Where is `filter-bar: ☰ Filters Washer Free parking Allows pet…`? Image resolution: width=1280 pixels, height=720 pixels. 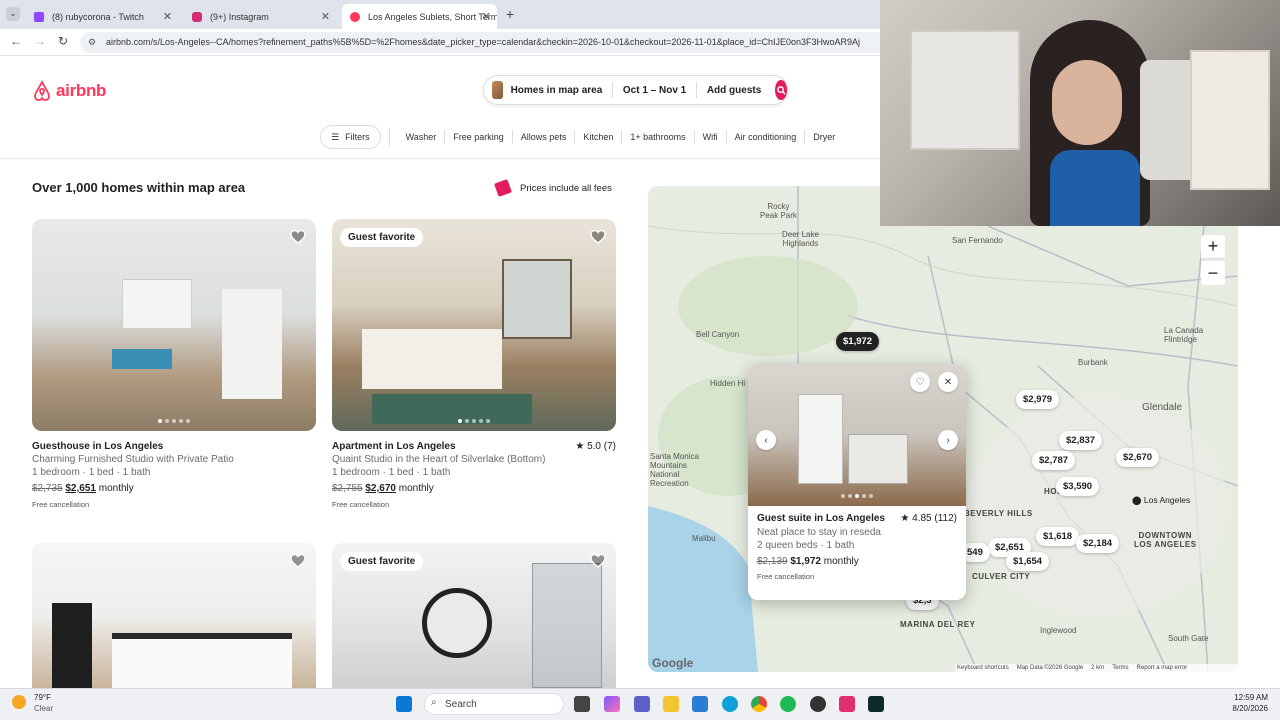 filter-bar: ☰ Filters Washer Free parking Allows pet… is located at coordinates (440, 137).